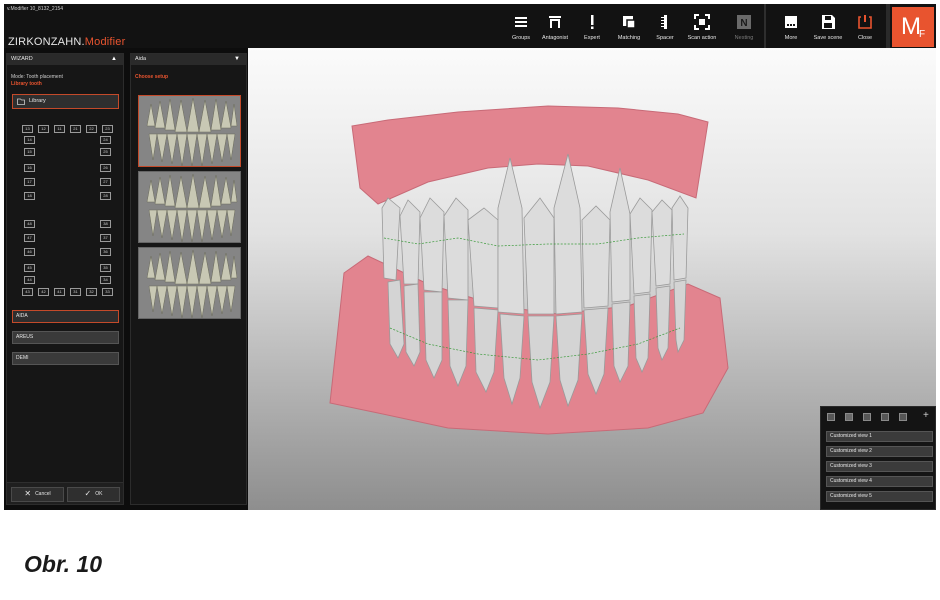 This screenshot has width=940, height=600. Describe the element at coordinates (26, 84) in the screenshot. I see `library-tooth-title: Library tooth` at that location.